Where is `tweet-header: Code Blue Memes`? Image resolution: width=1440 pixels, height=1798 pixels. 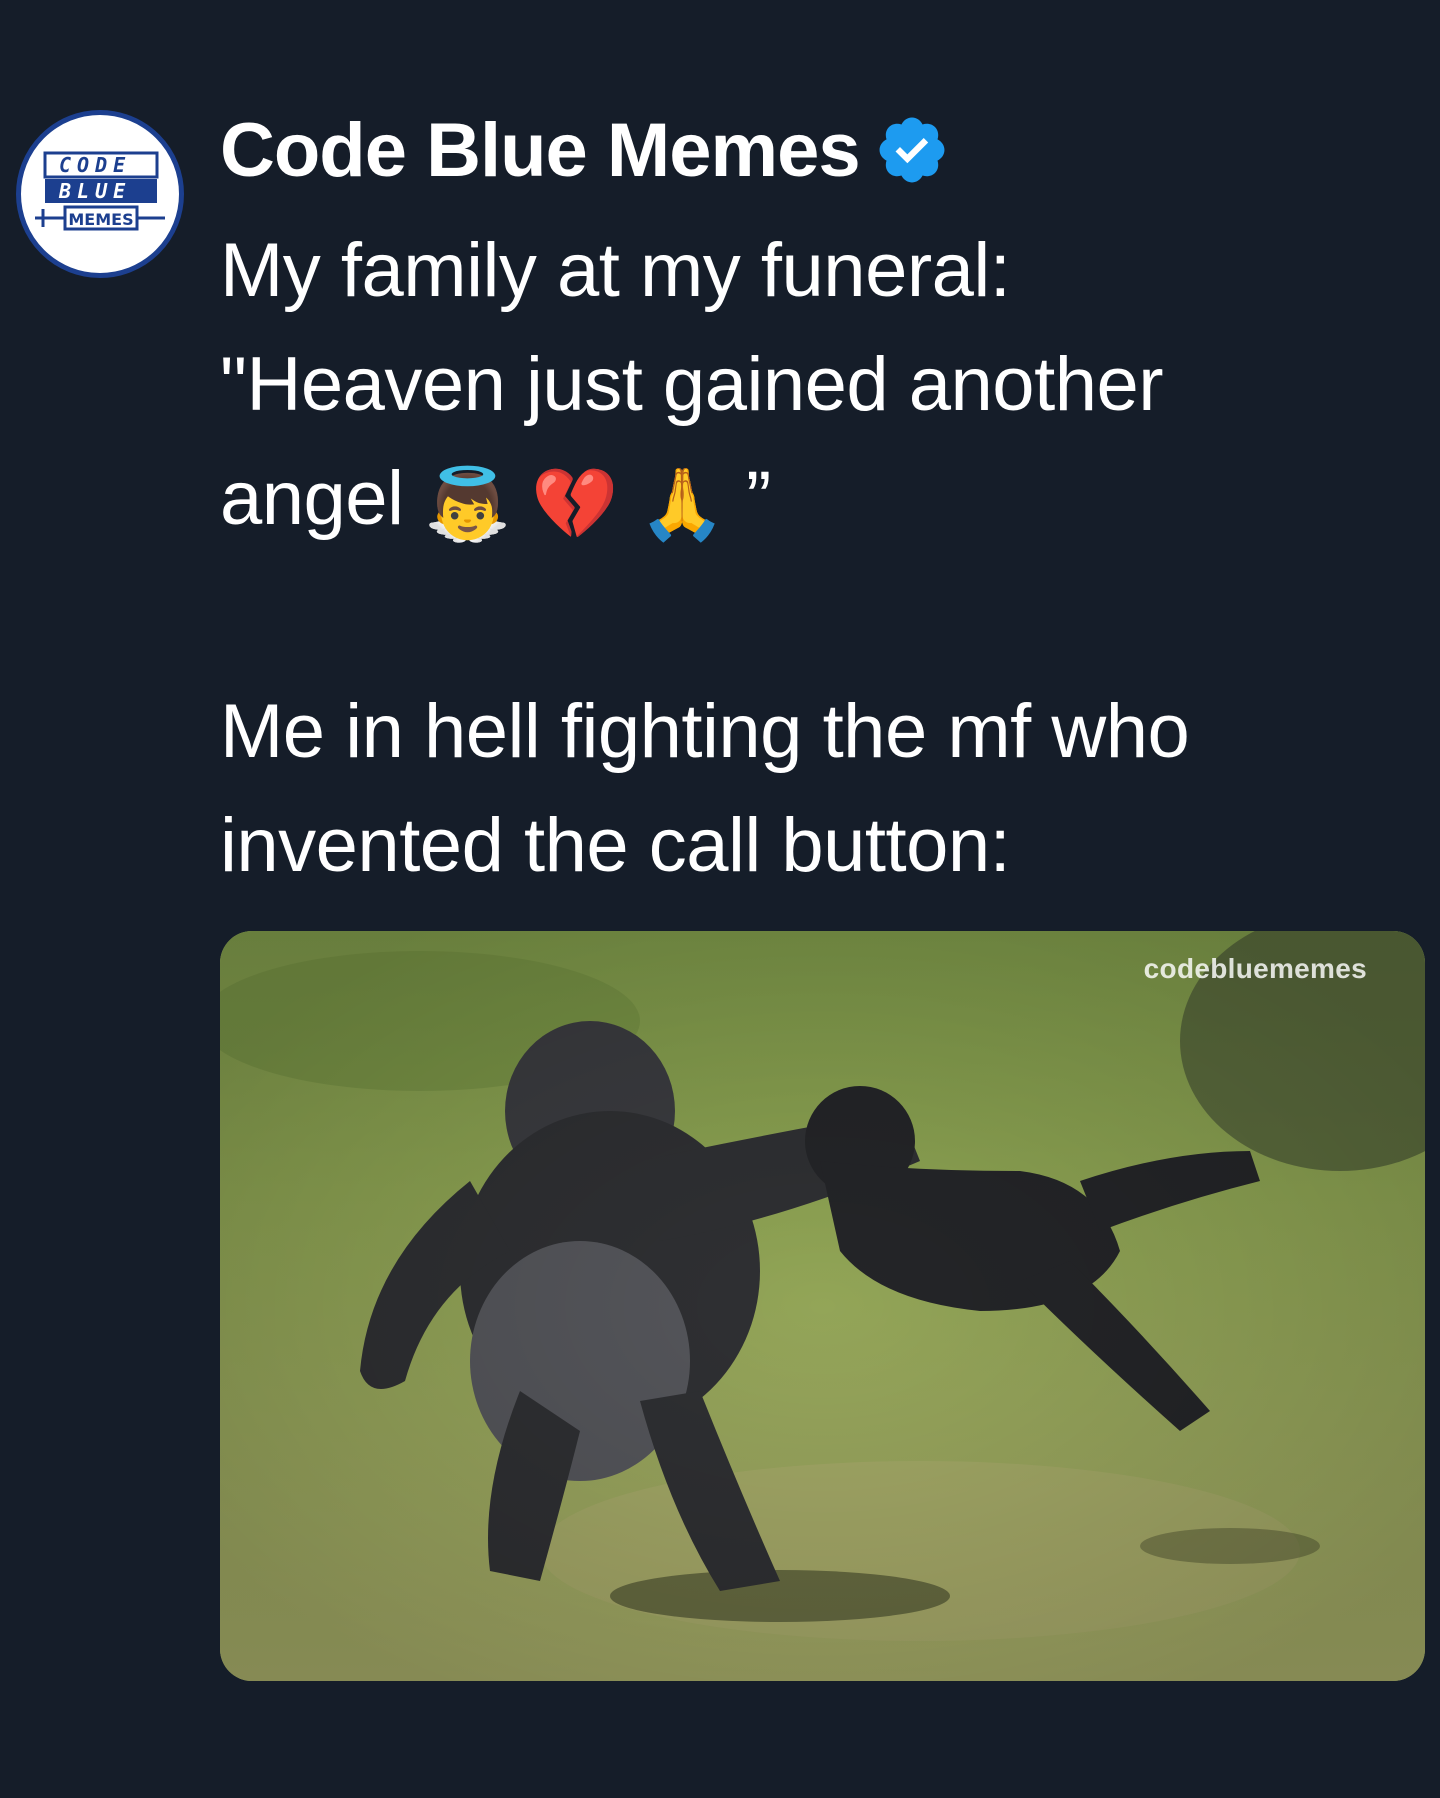
tweet-header: Code Blue Memes is located at coordinates (585, 150).